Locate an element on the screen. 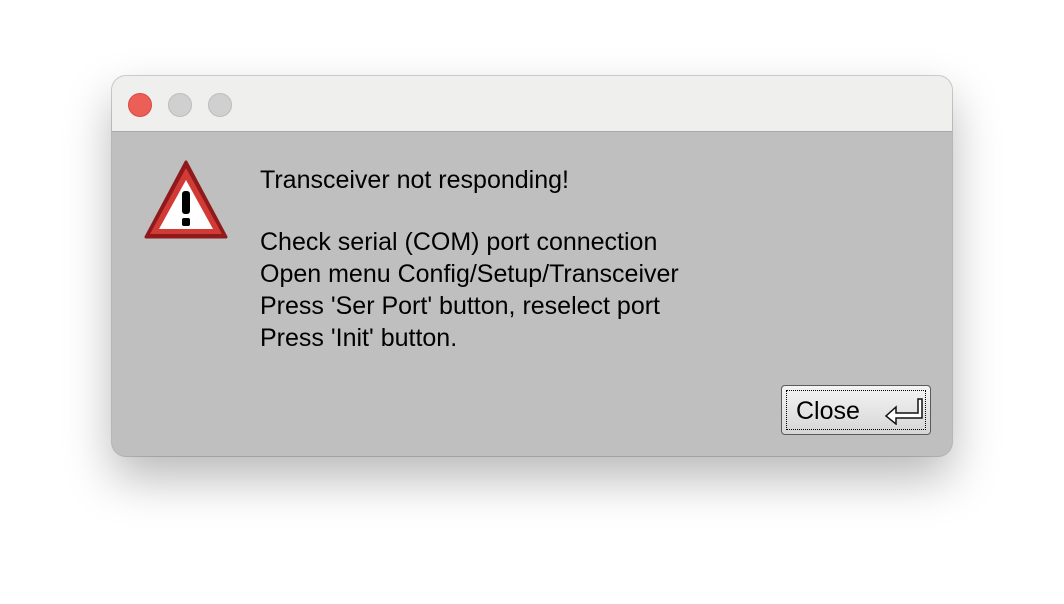 This screenshot has width=1064, height=604. return-key-icon is located at coordinates (903, 411).